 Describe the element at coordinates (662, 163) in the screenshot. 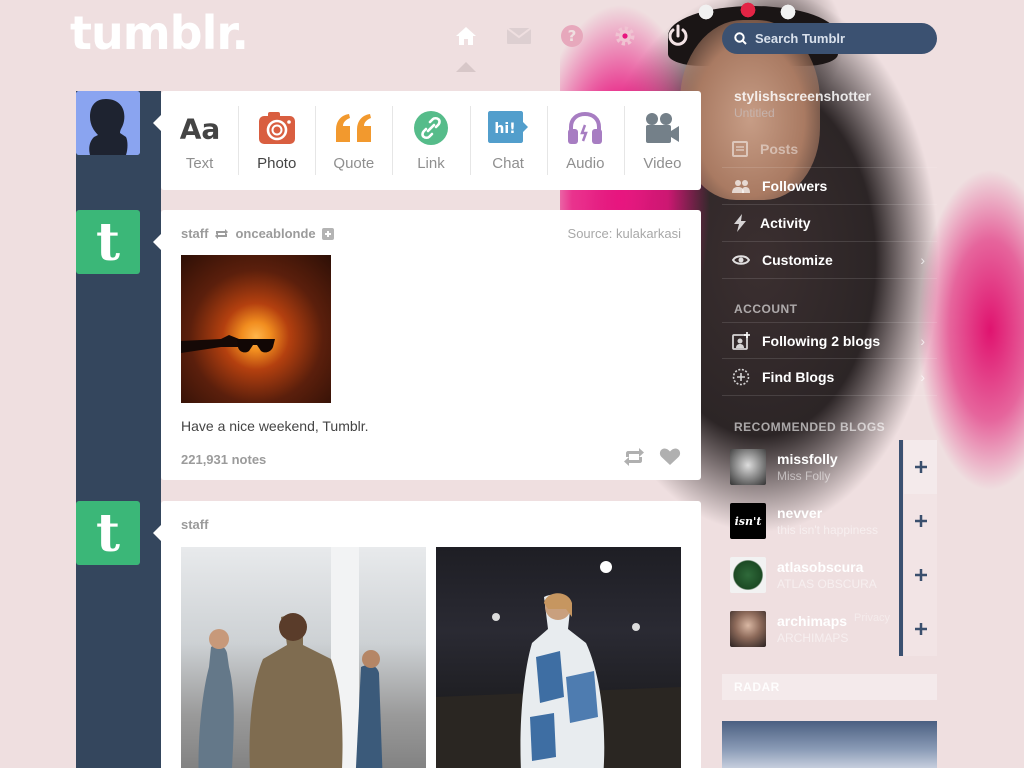

I see `post-type-label: Video` at that location.